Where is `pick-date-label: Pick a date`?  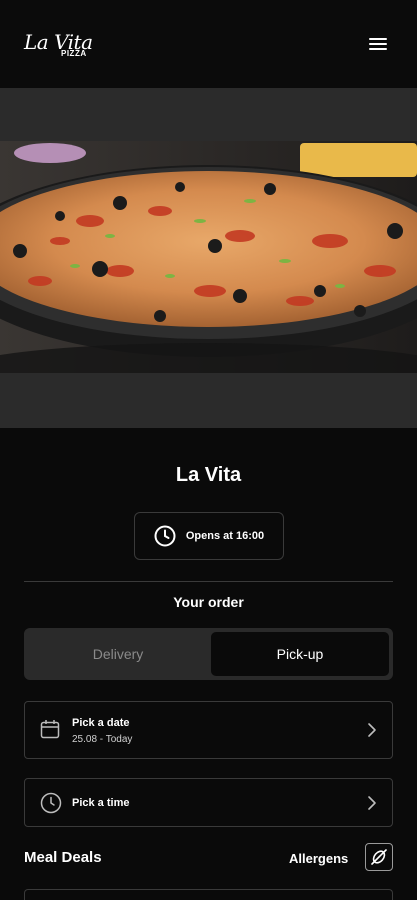 pick-date-label: Pick a date is located at coordinates (101, 723).